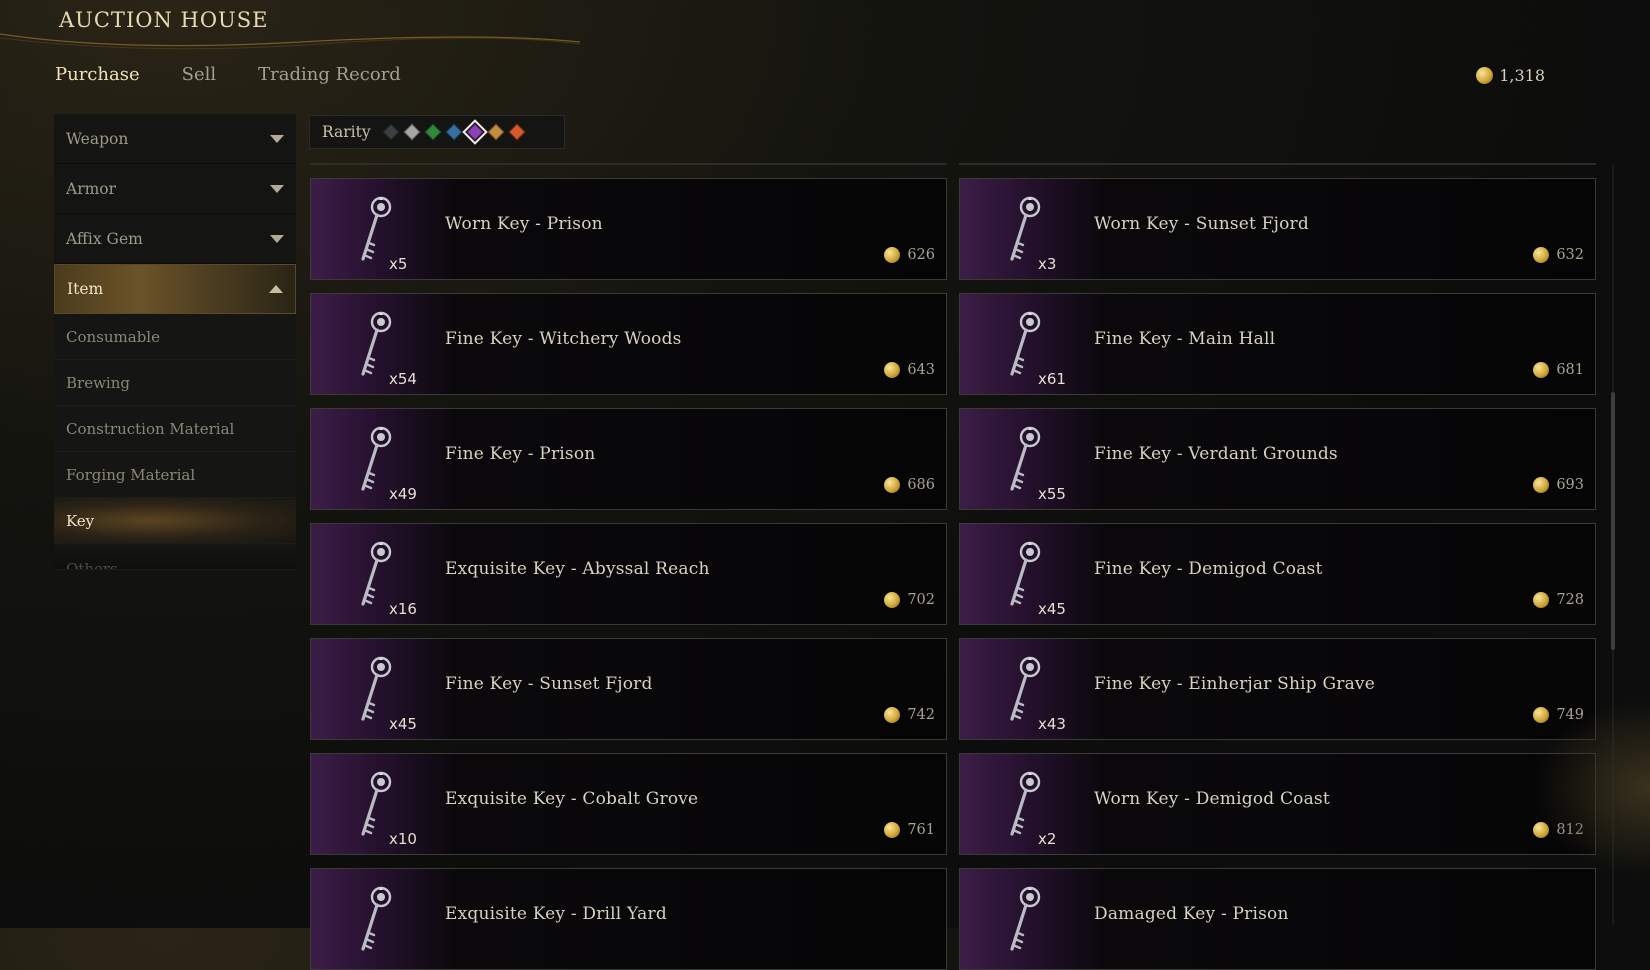 The image size is (1650, 970). I want to click on subcategory-consumable: Consumable, so click(175, 337).